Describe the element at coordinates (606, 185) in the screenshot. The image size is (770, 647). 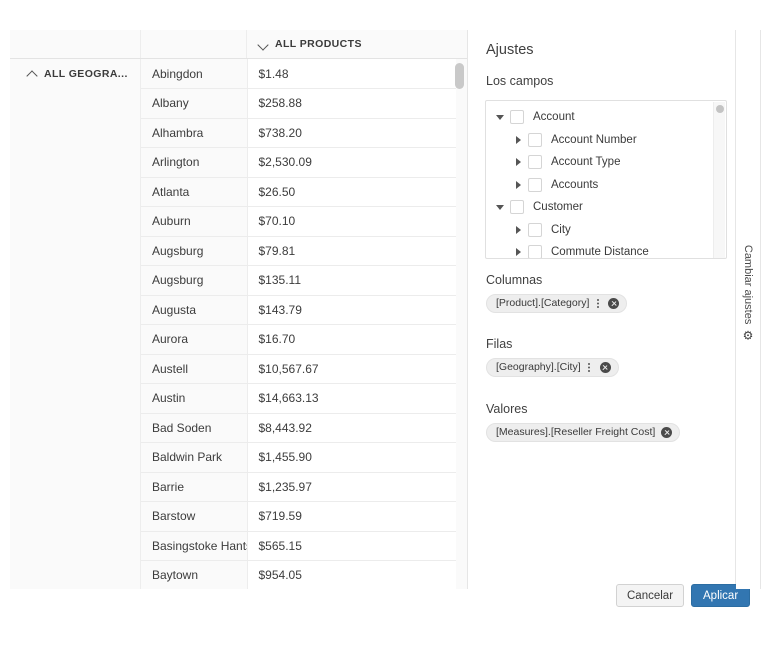
I see `tree-node: Accounts` at that location.